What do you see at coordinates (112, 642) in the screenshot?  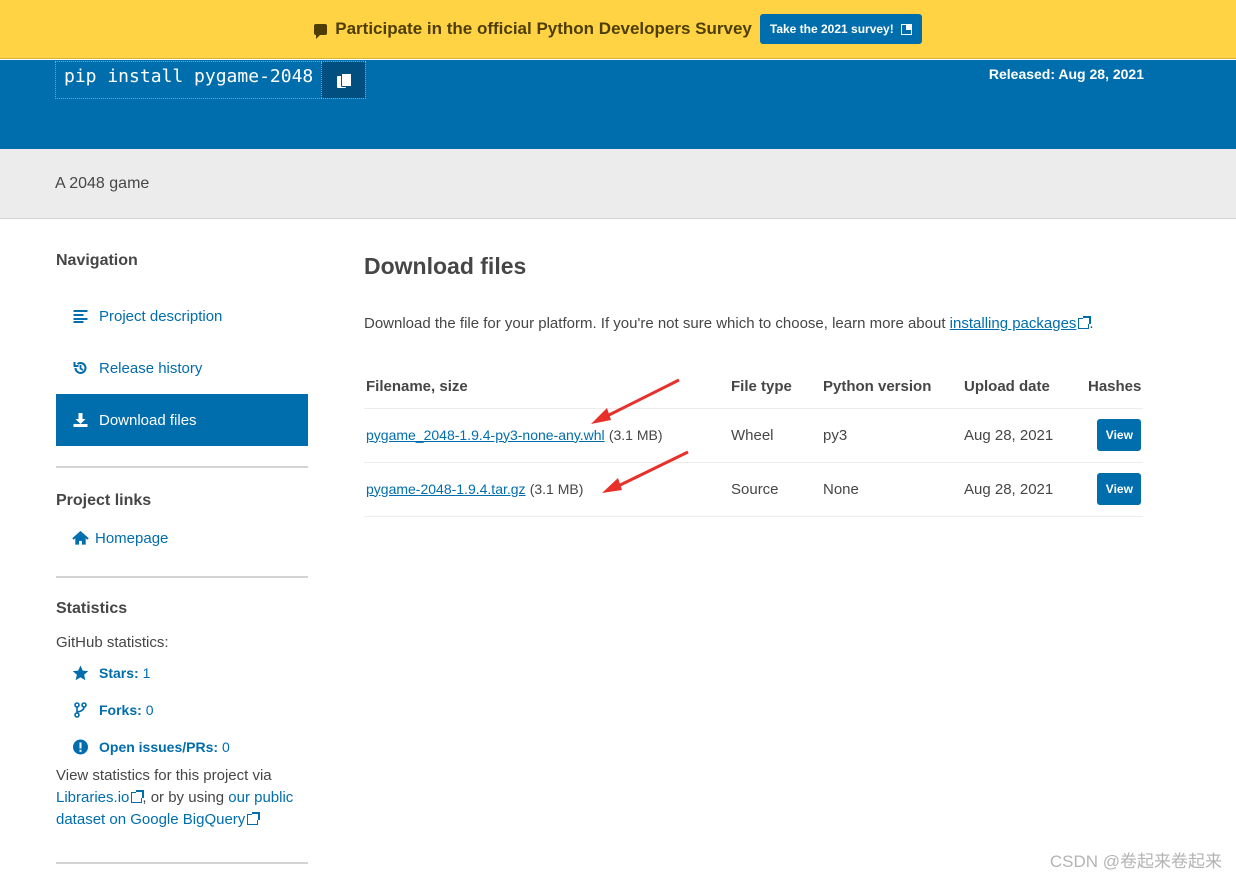 I see `github-statistics-label: GitHub statistics:` at bounding box center [112, 642].